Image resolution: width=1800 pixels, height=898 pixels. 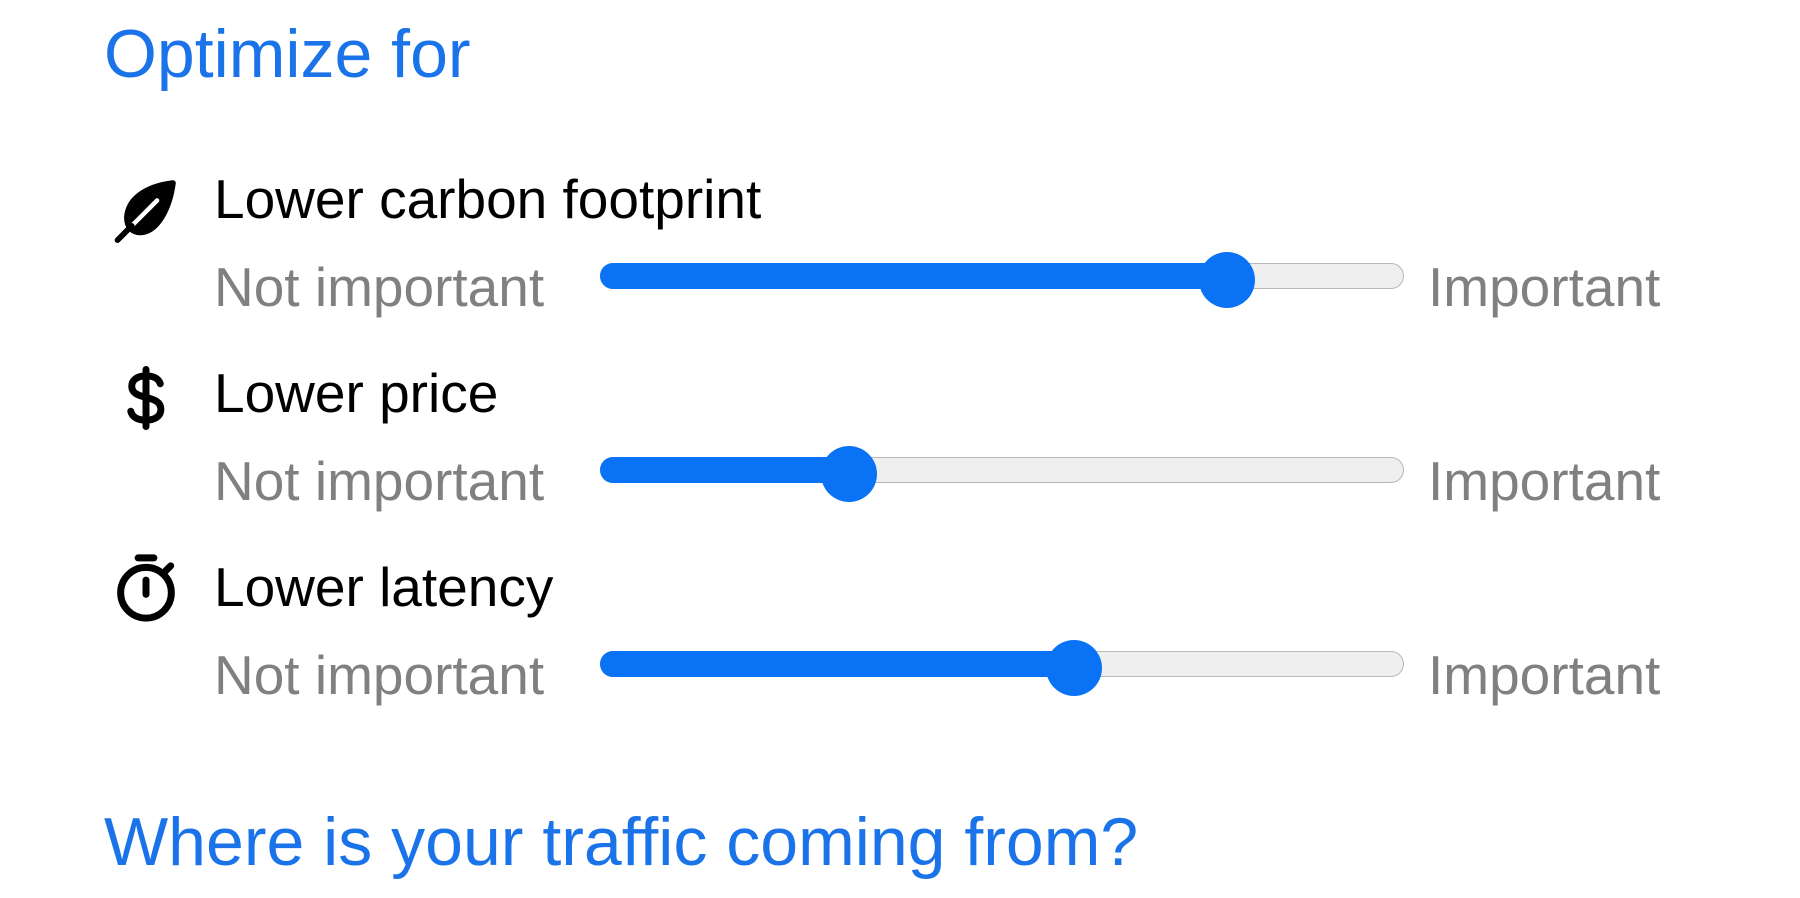 What do you see at coordinates (146, 210) in the screenshot?
I see `leaf-icon` at bounding box center [146, 210].